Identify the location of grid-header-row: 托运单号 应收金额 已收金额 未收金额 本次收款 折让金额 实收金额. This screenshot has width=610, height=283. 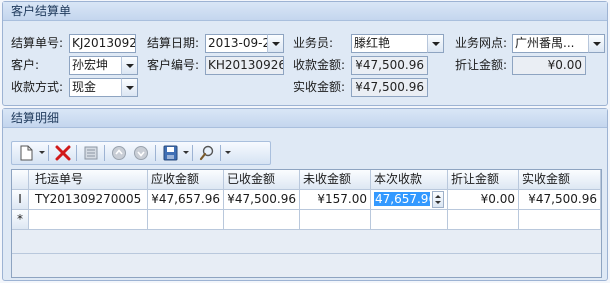
(306, 180).